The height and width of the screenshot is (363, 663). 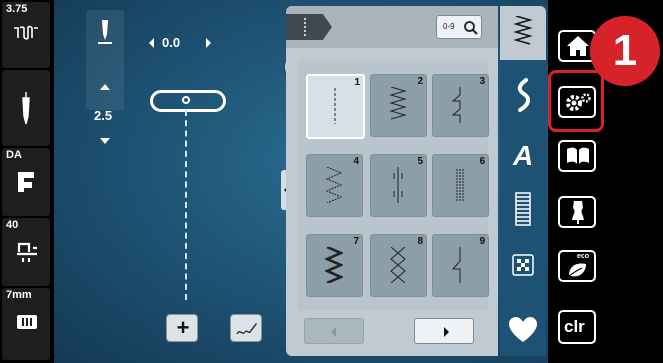 What do you see at coordinates (456, 105) in the screenshot?
I see `vari-overlock-pattern-icon` at bounding box center [456, 105].